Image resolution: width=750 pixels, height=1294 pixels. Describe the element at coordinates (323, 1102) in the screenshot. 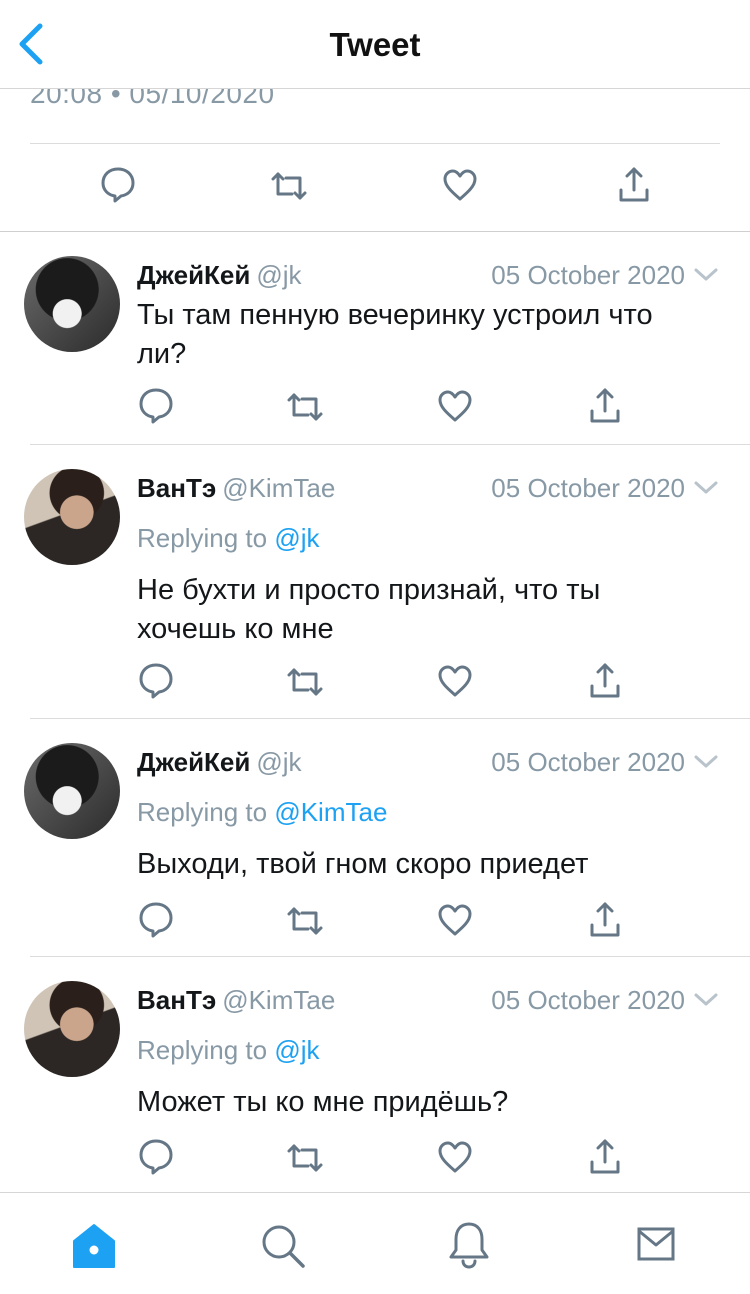

I see `tweet-text: Может ты ко мне придёшь?` at that location.